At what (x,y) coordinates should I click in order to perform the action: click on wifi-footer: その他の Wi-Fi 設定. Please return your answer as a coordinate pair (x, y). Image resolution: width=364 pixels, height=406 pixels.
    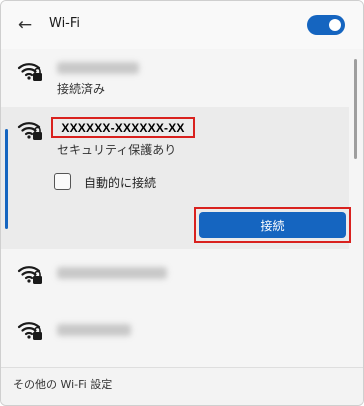
    Looking at the image, I should click on (182, 386).